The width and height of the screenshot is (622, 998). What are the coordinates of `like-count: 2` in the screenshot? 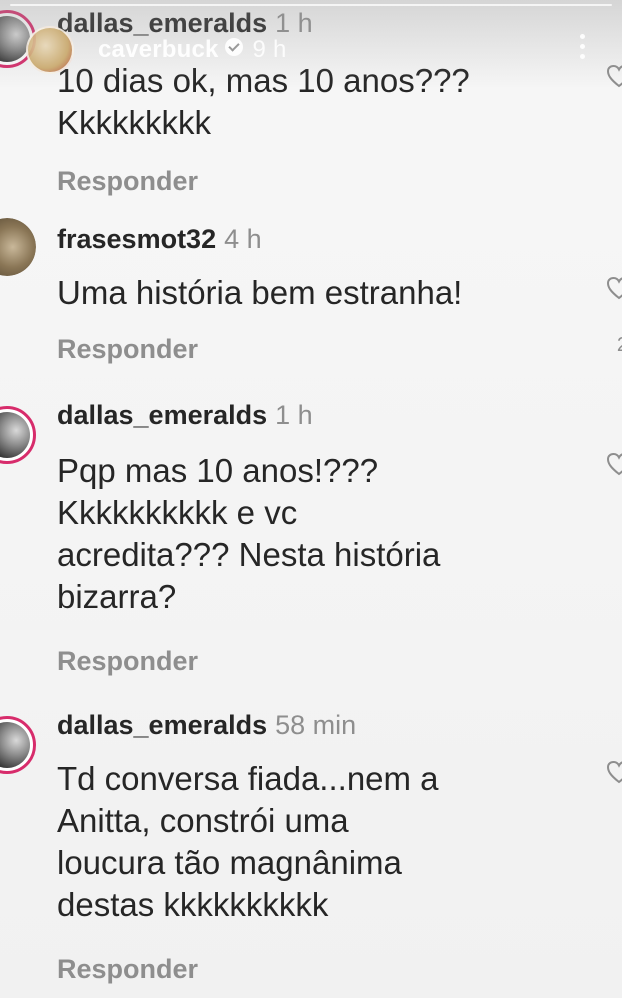 It's located at (619, 345).